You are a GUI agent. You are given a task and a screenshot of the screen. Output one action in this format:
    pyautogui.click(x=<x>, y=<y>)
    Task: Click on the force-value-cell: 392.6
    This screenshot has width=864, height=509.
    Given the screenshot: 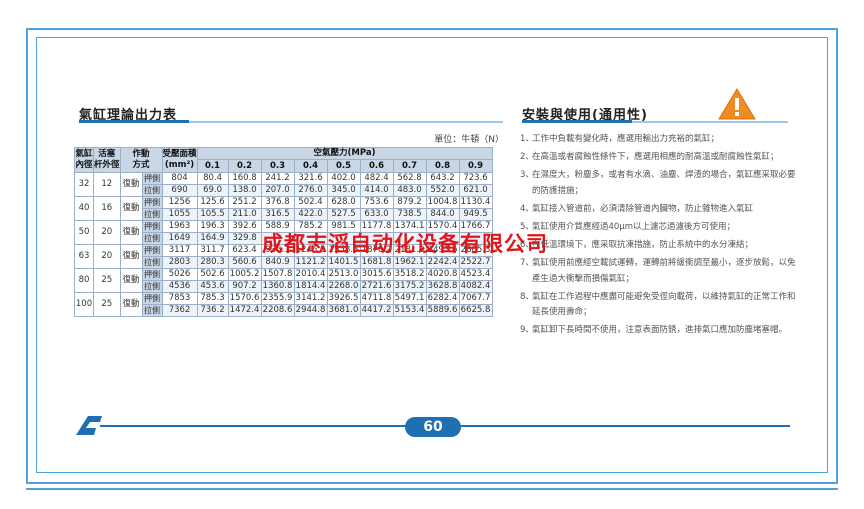 What is the action you would take?
    pyautogui.click(x=244, y=226)
    